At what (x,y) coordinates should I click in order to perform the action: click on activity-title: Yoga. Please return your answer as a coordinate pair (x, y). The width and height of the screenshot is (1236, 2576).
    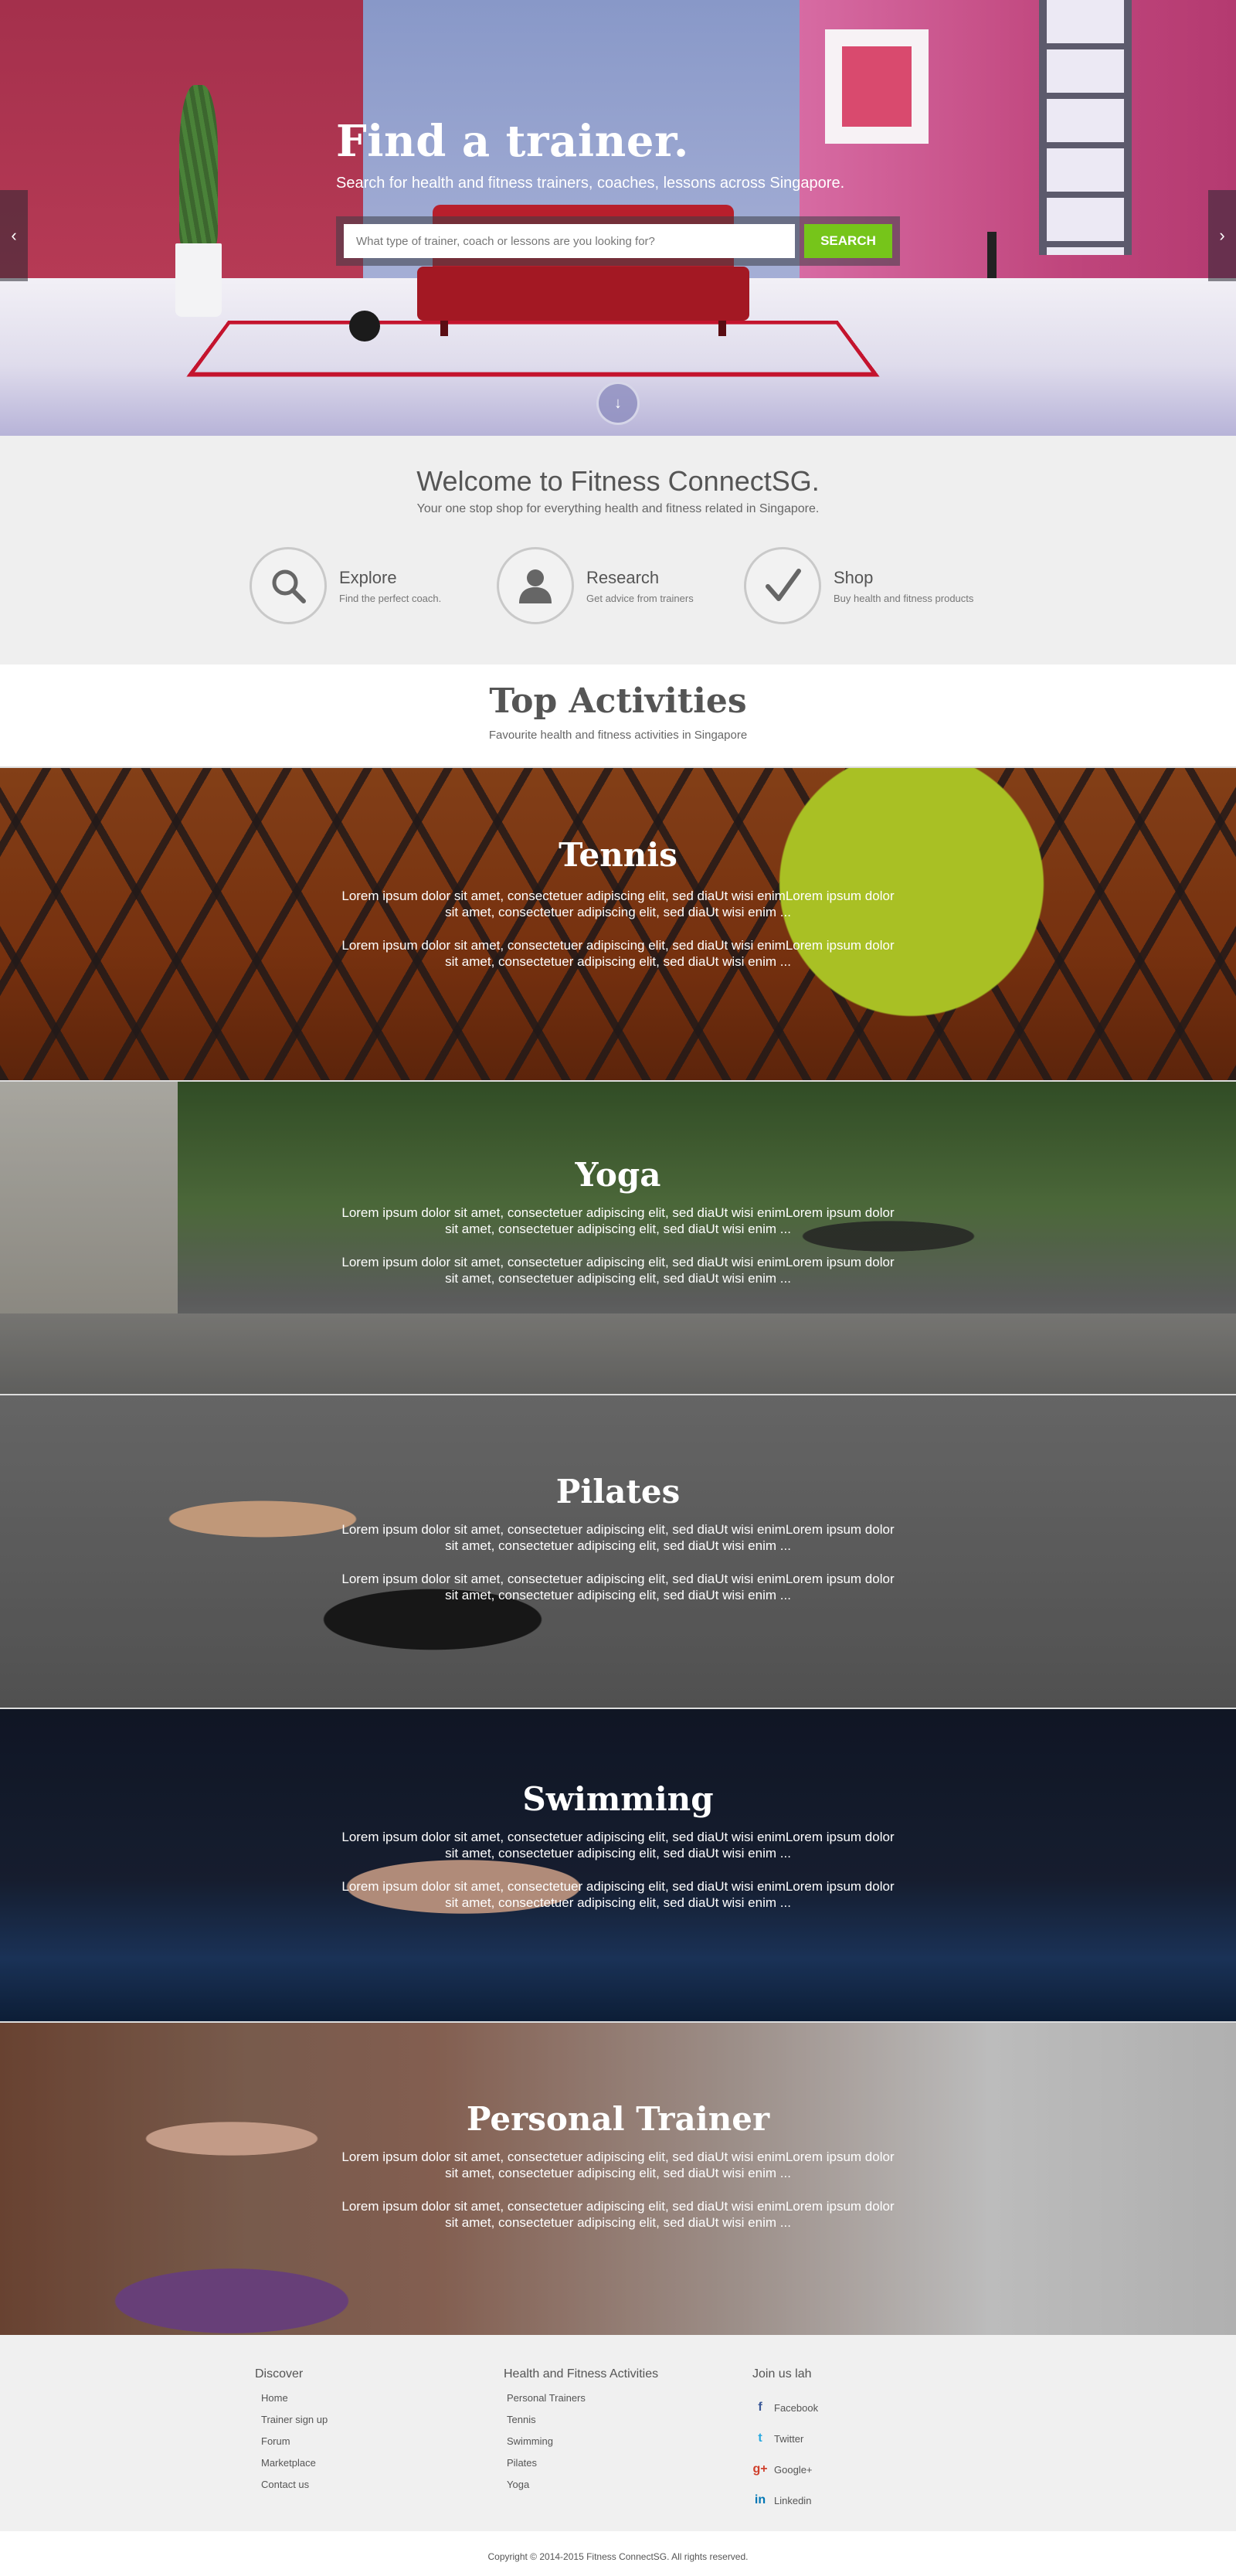
    Looking at the image, I should click on (618, 1175).